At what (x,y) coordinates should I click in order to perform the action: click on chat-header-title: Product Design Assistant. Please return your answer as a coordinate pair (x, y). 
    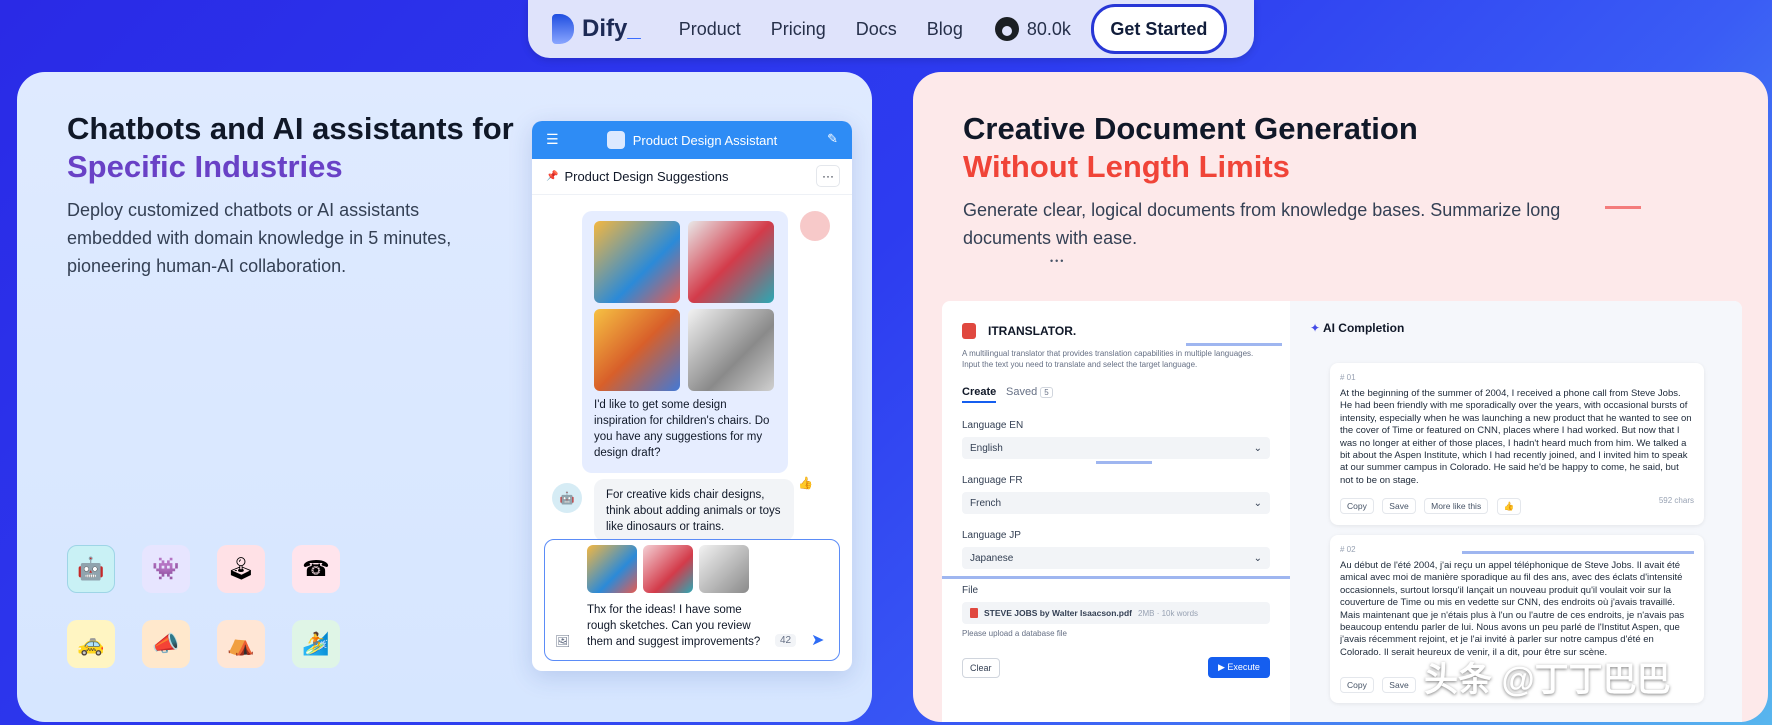
    Looking at the image, I should click on (705, 140).